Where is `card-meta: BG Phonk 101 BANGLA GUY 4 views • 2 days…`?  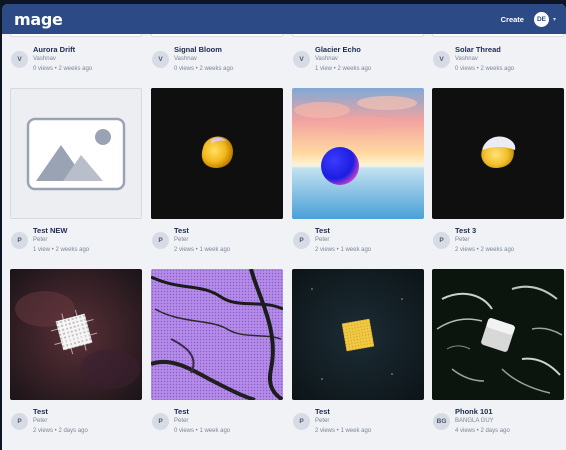 card-meta: BG Phonk 101 BANGLA GUY 4 views • 2 days… is located at coordinates (498, 428).